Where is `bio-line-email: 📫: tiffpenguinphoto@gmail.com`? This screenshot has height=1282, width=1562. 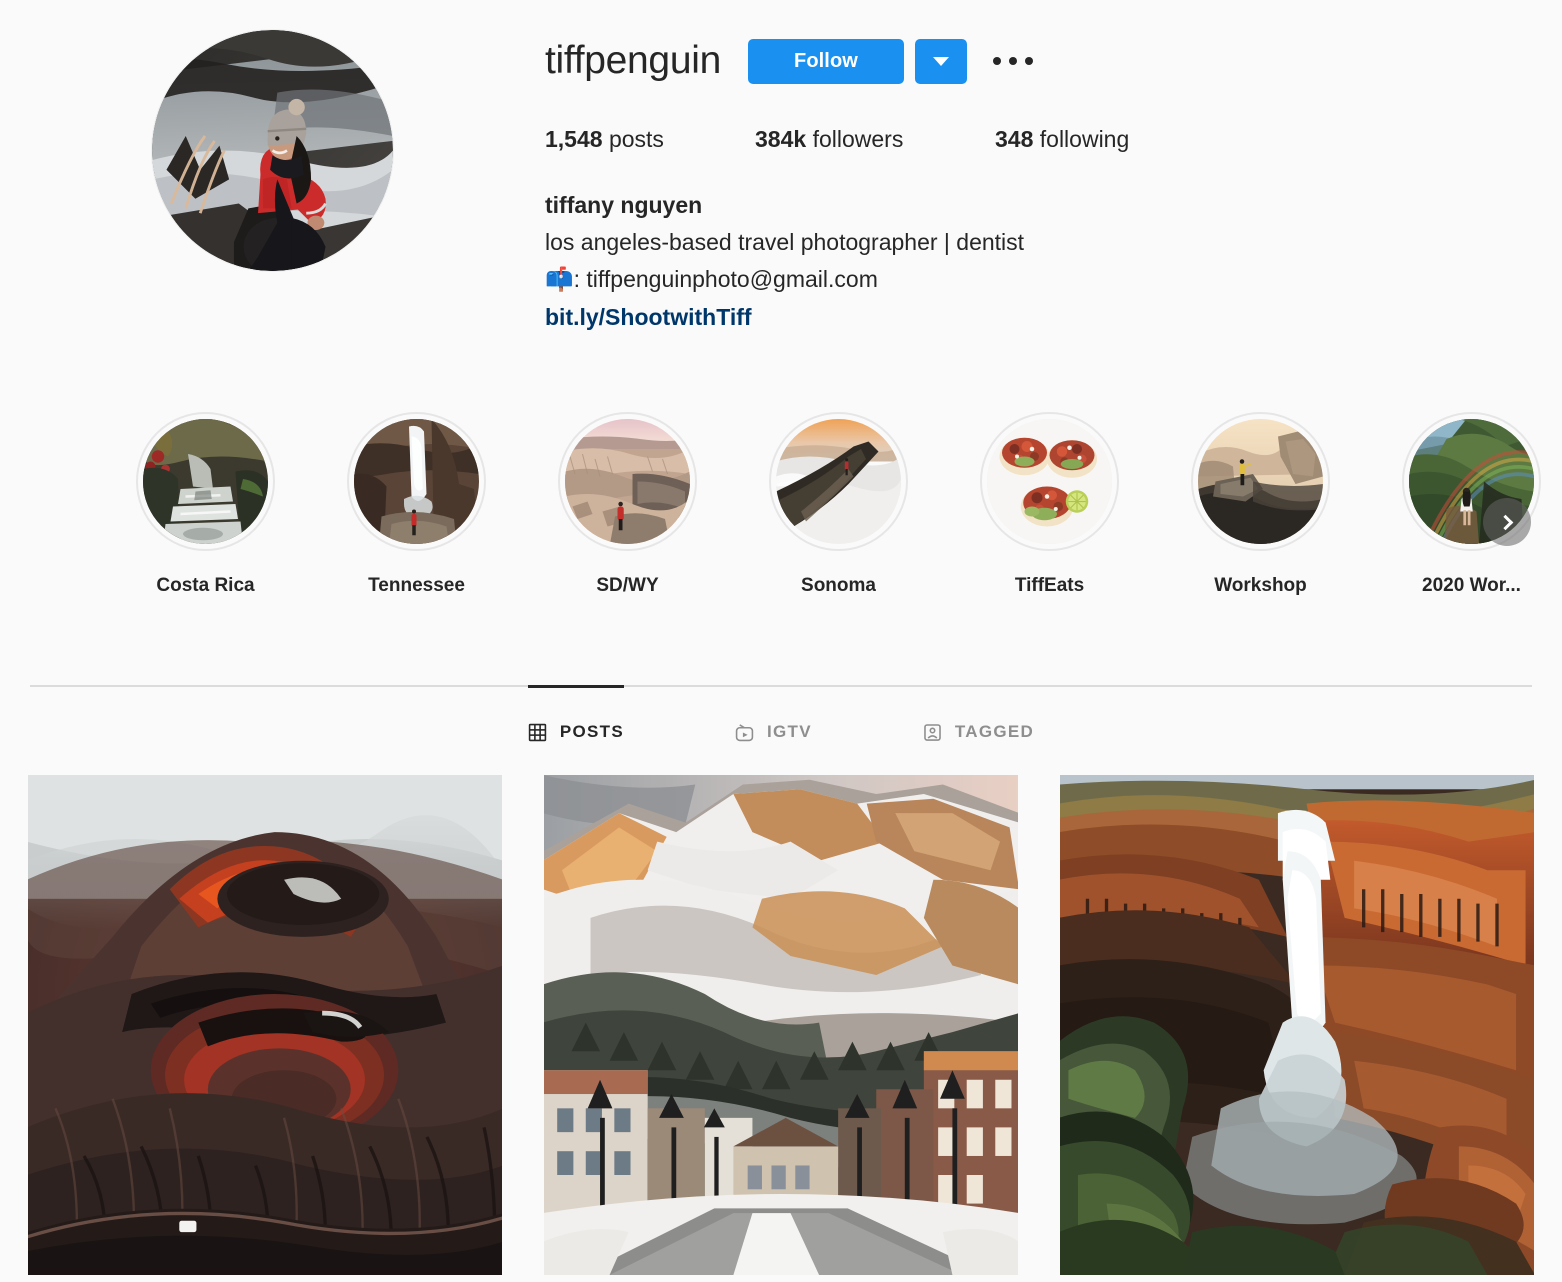 bio-line-email: 📫: tiffpenguinphoto@gmail.com is located at coordinates (1053, 280).